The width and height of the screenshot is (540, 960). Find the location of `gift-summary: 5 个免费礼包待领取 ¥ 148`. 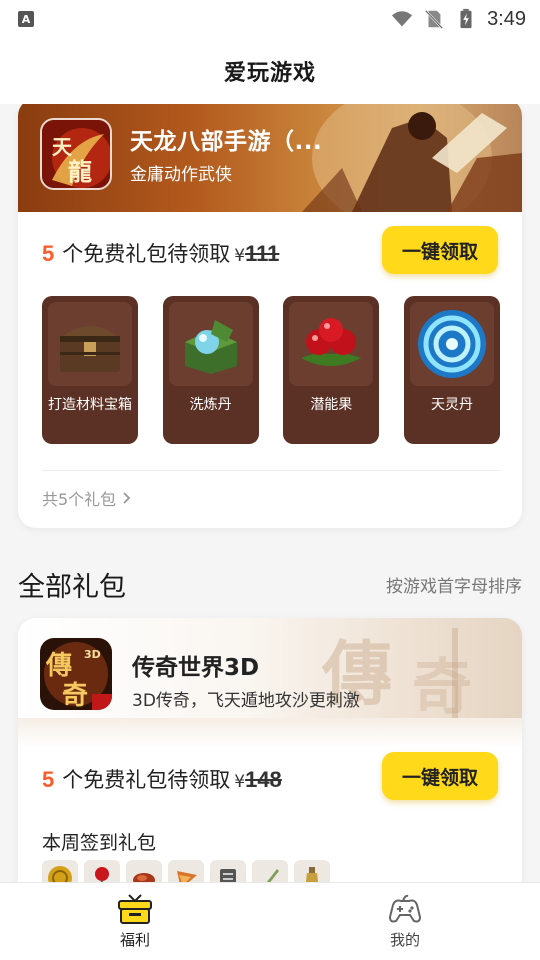

gift-summary: 5 个免费礼包待领取 ¥ 148 is located at coordinates (162, 779).